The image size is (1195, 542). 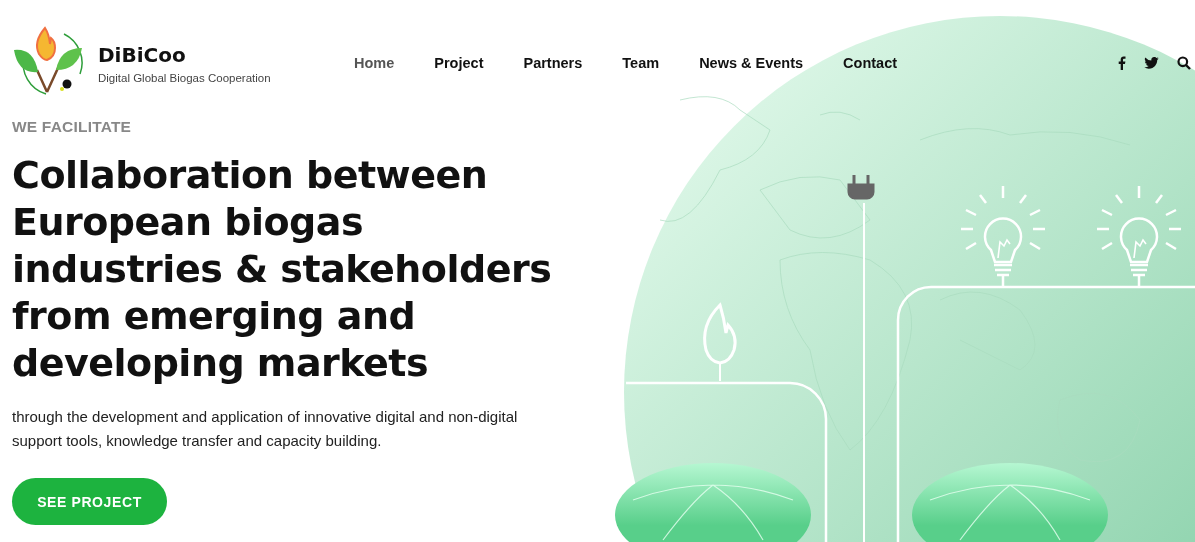 What do you see at coordinates (184, 77) in the screenshot?
I see `site-tagline: Digital Global Biogas Cooperation` at bounding box center [184, 77].